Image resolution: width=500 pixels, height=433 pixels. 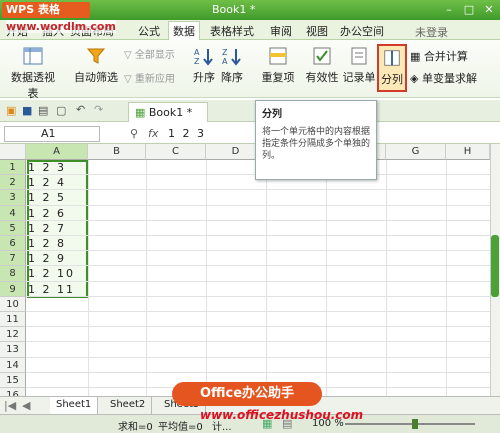 What do you see at coordinates (278, 56) in the screenshot?
I see `duplicates-icon` at bounding box center [278, 56].